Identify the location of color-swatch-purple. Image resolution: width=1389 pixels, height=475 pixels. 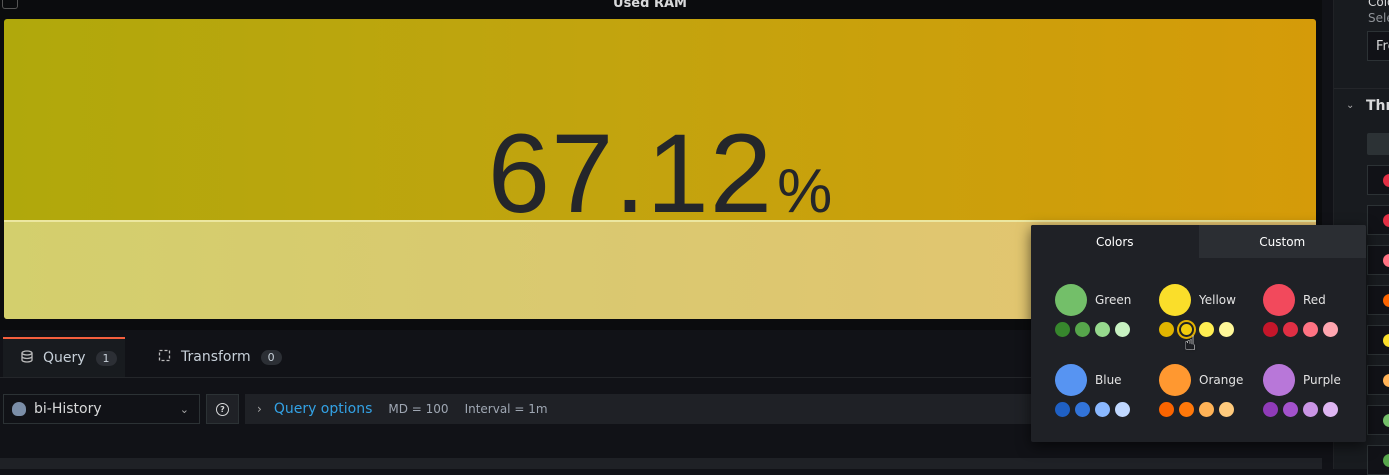
(1279, 380).